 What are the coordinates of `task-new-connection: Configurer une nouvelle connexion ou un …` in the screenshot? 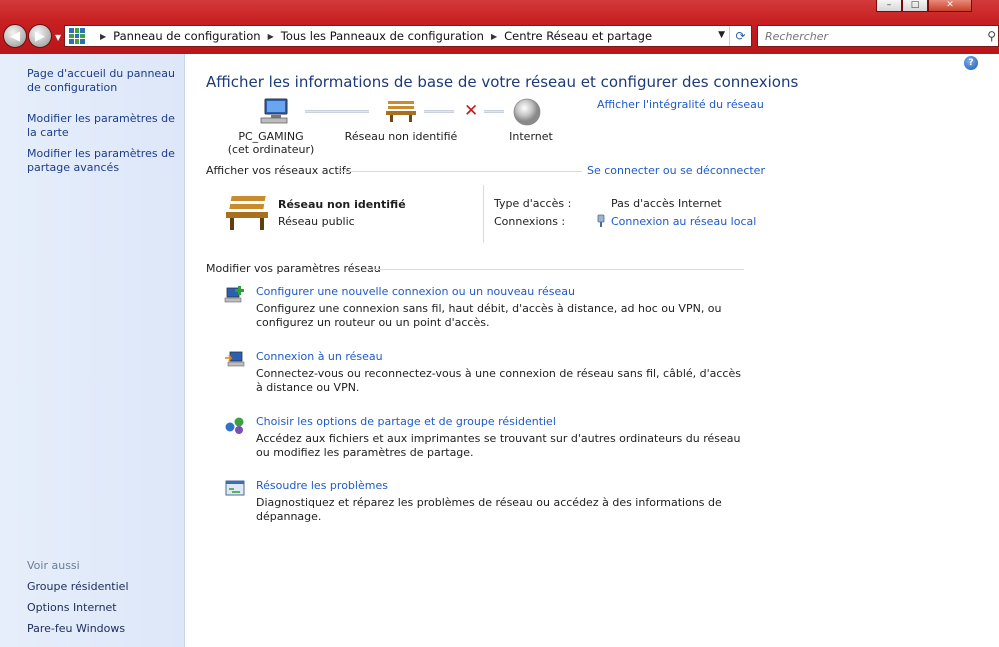 It's located at (484, 310).